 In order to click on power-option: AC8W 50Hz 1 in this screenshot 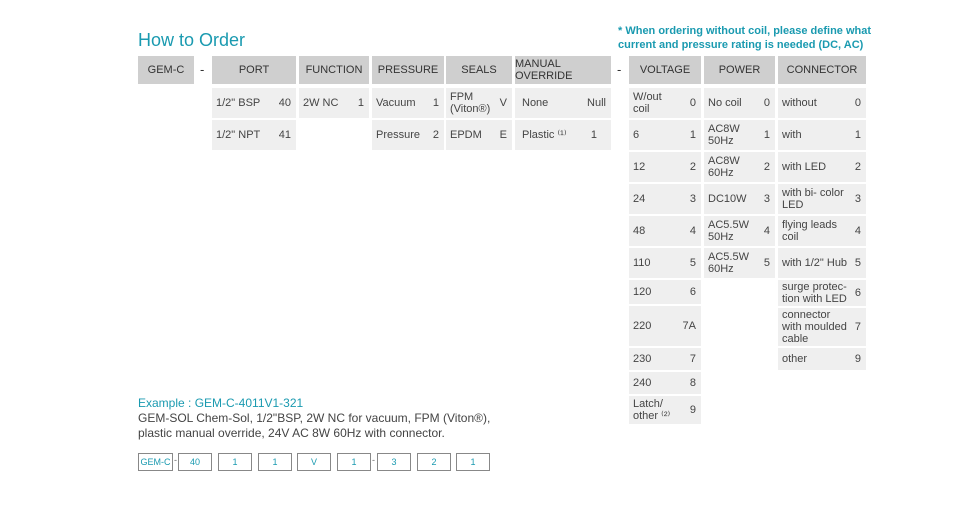, I will do `click(739, 135)`.